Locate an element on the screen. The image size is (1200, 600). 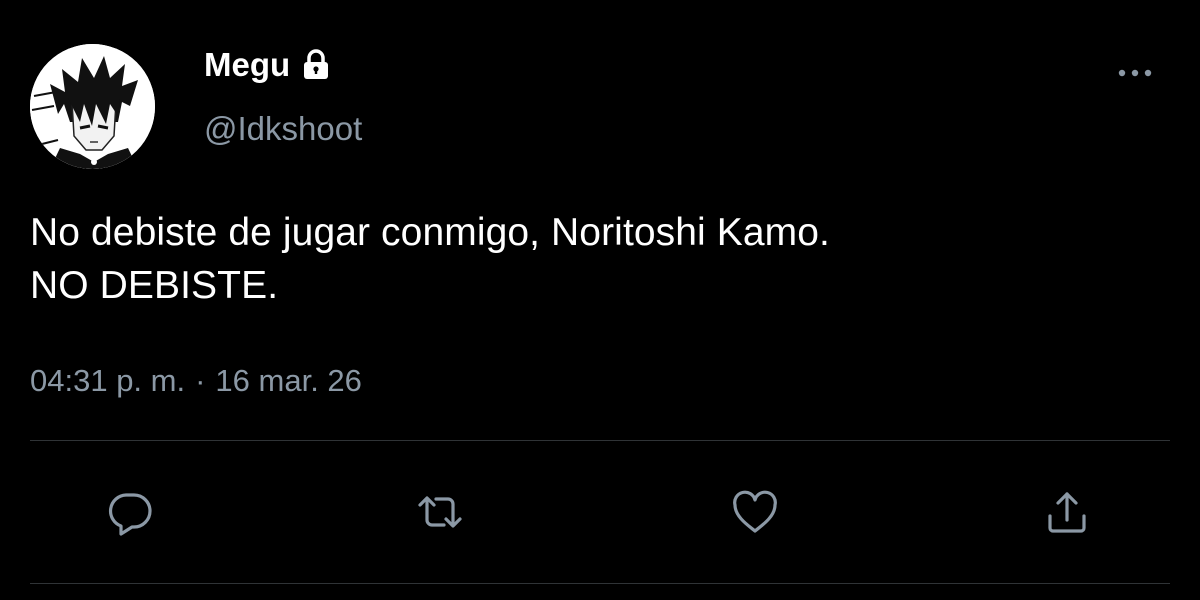
tweet-actions-bar is located at coordinates (600, 512).